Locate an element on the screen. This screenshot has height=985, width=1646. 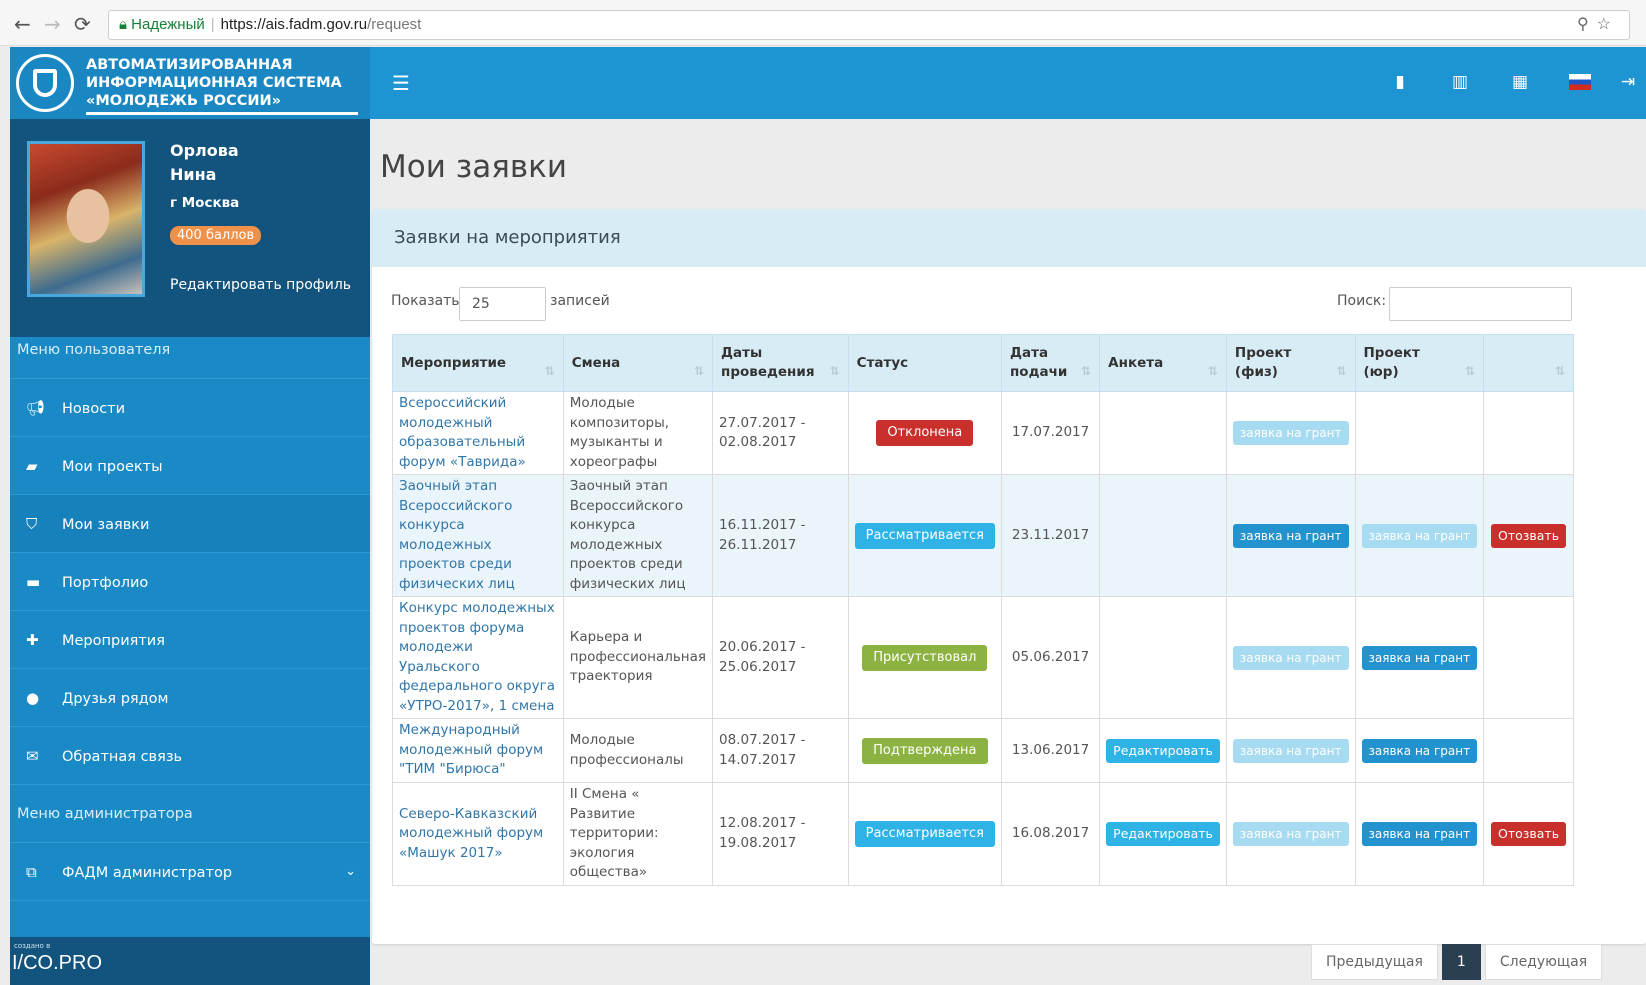
col-form: Анкета ⇅ is located at coordinates (1163, 363).